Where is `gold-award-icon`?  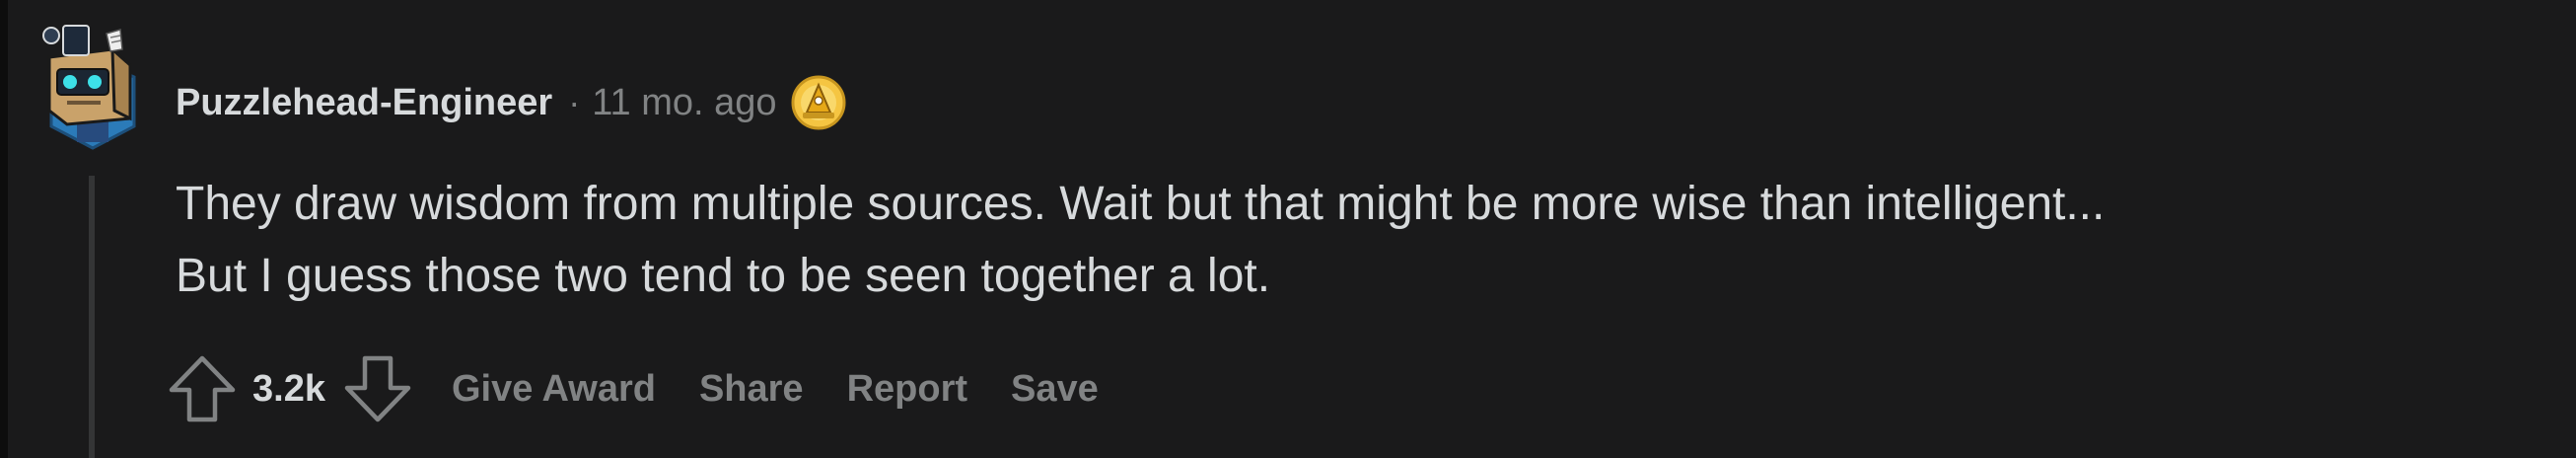 gold-award-icon is located at coordinates (818, 102).